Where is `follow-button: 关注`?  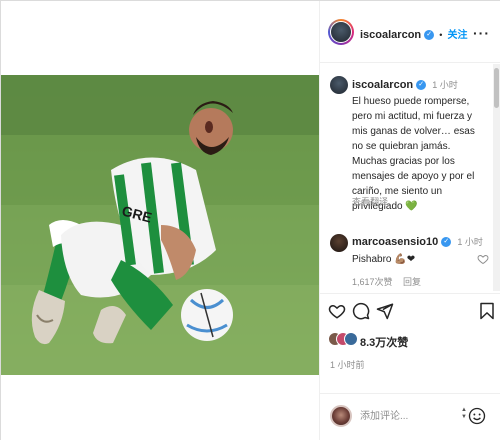 follow-button: 关注 is located at coordinates (457, 35).